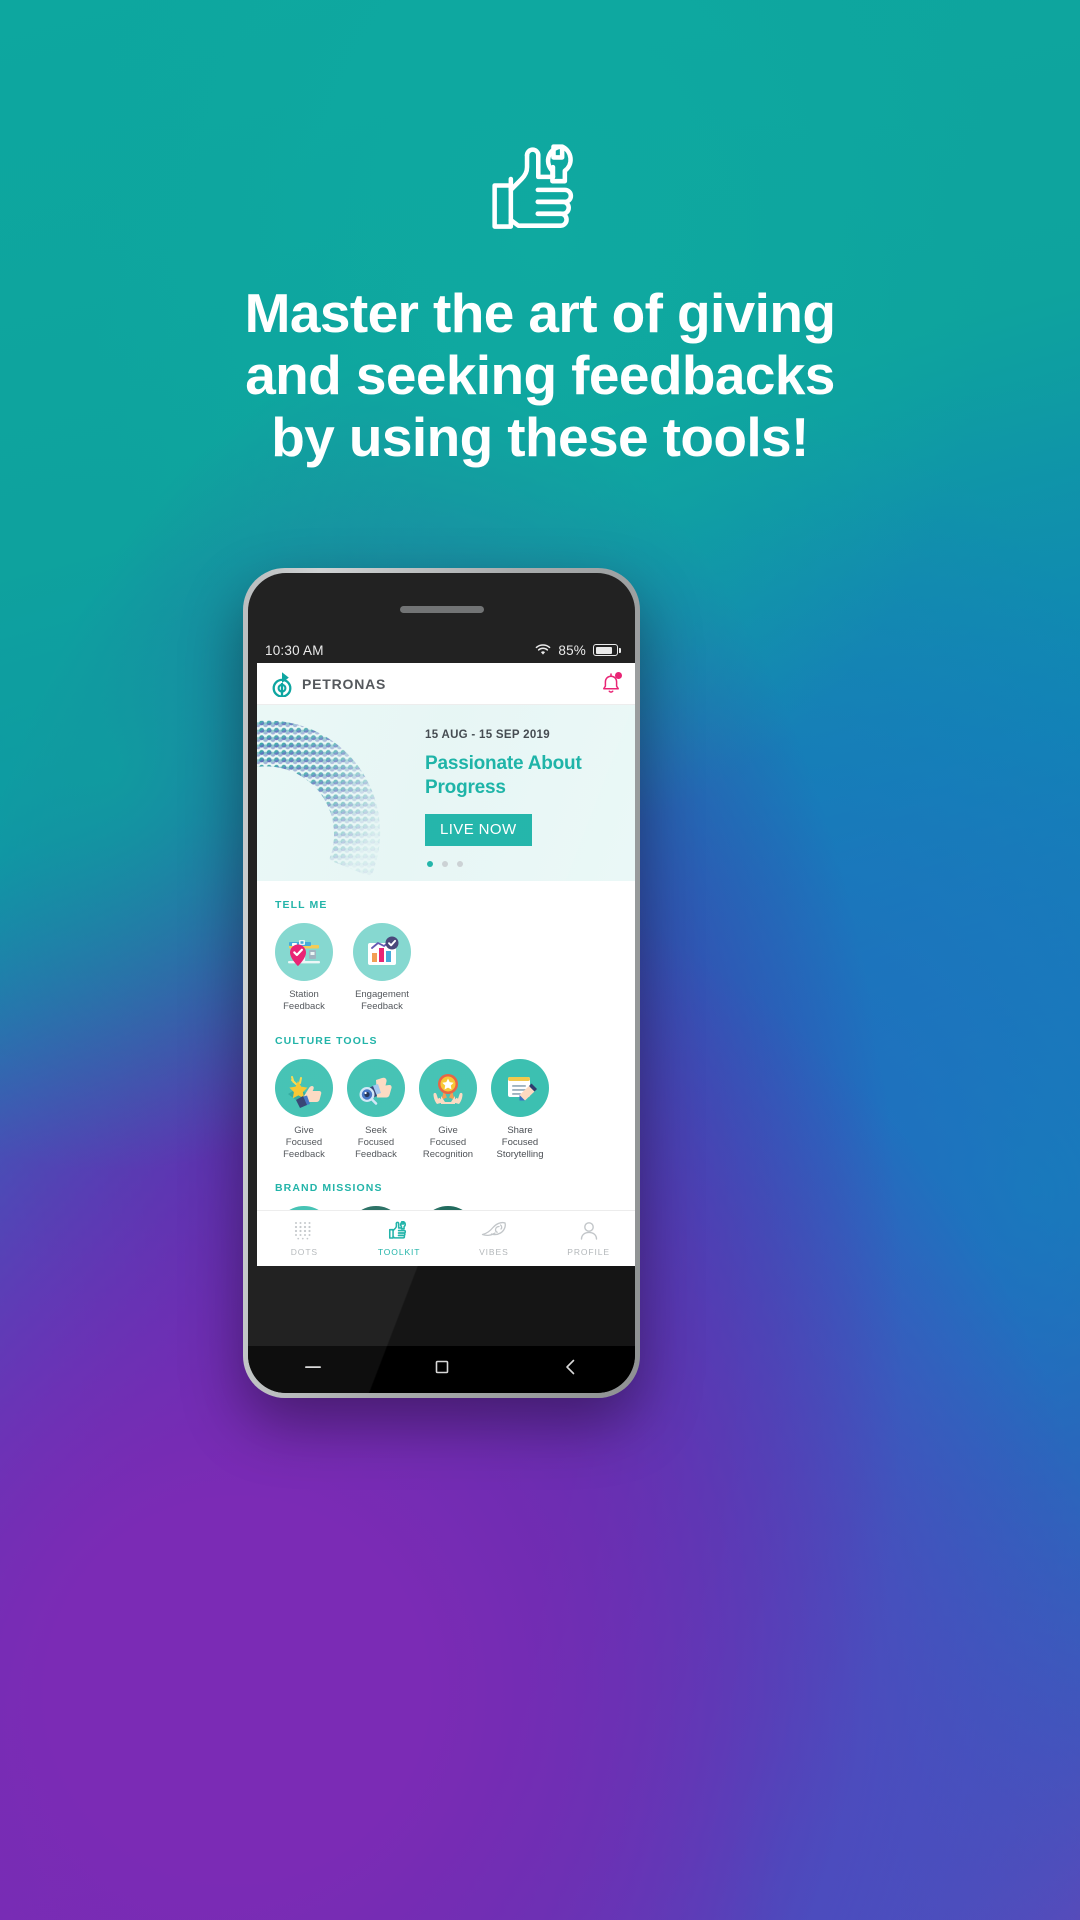 The image size is (1080, 1920). Describe the element at coordinates (326, 1040) in the screenshot. I see `section-title: CULTURE TOOLS` at that location.